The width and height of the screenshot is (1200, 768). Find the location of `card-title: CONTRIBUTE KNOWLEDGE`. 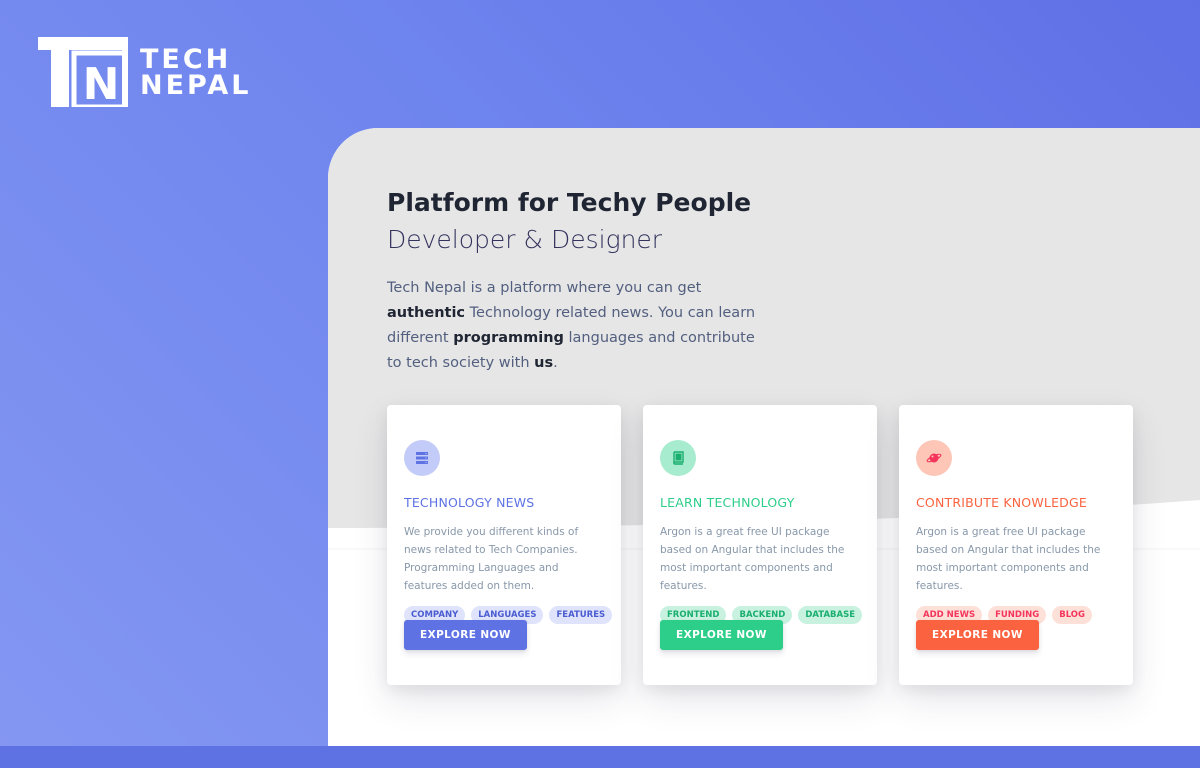

card-title: CONTRIBUTE KNOWLEDGE is located at coordinates (1001, 502).